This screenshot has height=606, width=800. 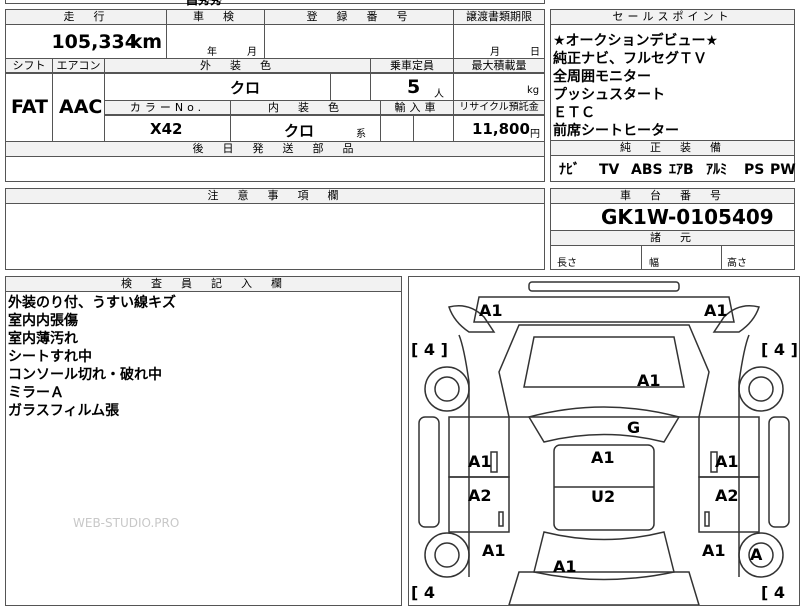 I want to click on sales-point-6: 前席シートヒーター, so click(x=616, y=131).